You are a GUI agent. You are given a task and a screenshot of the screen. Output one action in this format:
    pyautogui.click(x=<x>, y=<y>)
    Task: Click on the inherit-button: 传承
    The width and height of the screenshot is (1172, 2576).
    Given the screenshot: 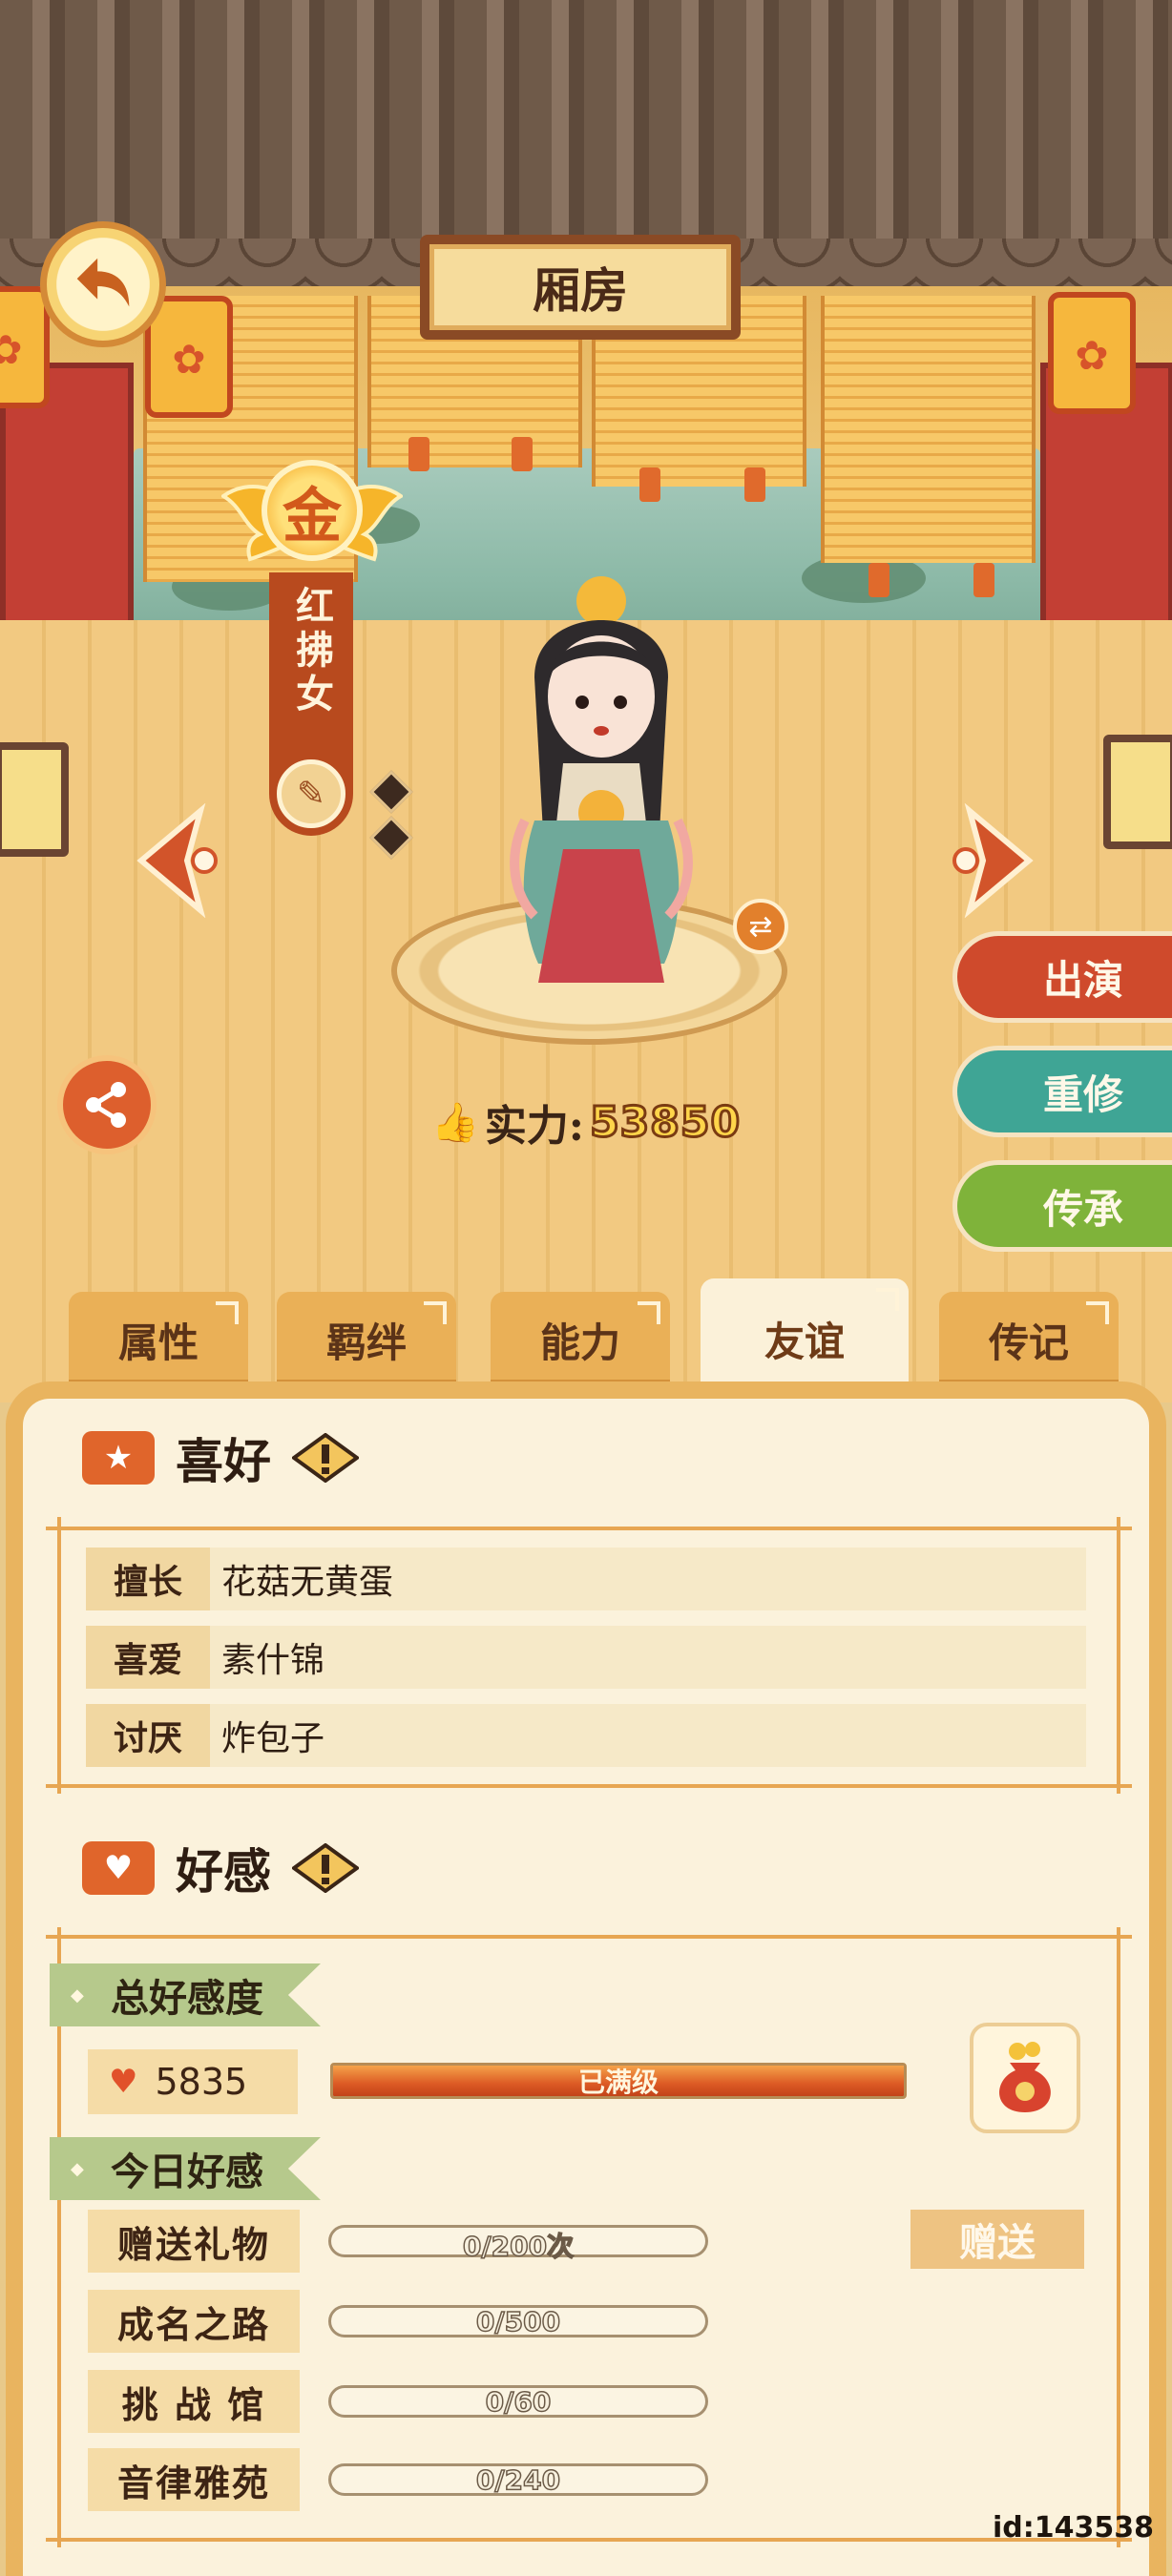 What is the action you would take?
    pyautogui.click(x=1062, y=1206)
    